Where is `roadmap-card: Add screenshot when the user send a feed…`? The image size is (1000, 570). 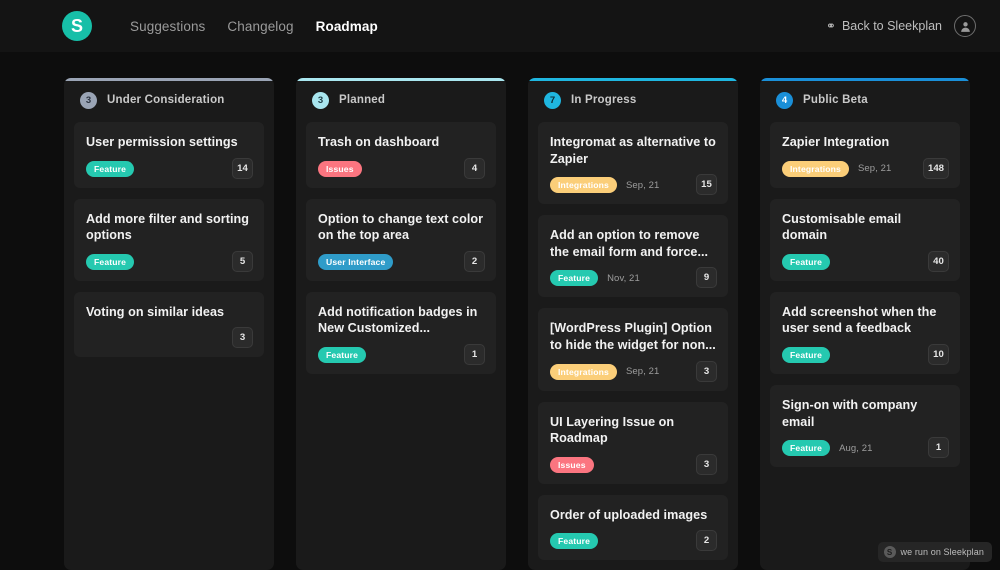
roadmap-card: Add screenshot when the user send a feed… is located at coordinates (865, 333).